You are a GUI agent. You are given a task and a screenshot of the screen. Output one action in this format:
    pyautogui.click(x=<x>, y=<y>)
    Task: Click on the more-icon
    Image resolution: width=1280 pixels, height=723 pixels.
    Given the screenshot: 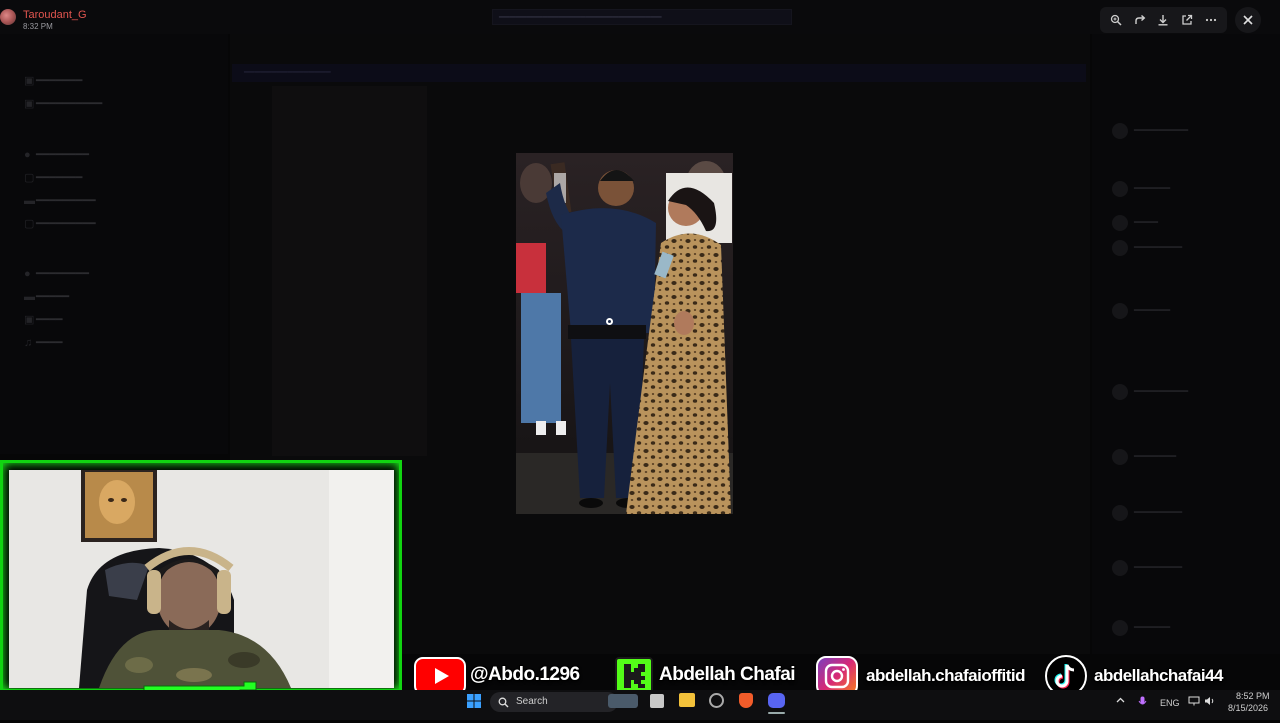 What is the action you would take?
    pyautogui.click(x=1211, y=20)
    